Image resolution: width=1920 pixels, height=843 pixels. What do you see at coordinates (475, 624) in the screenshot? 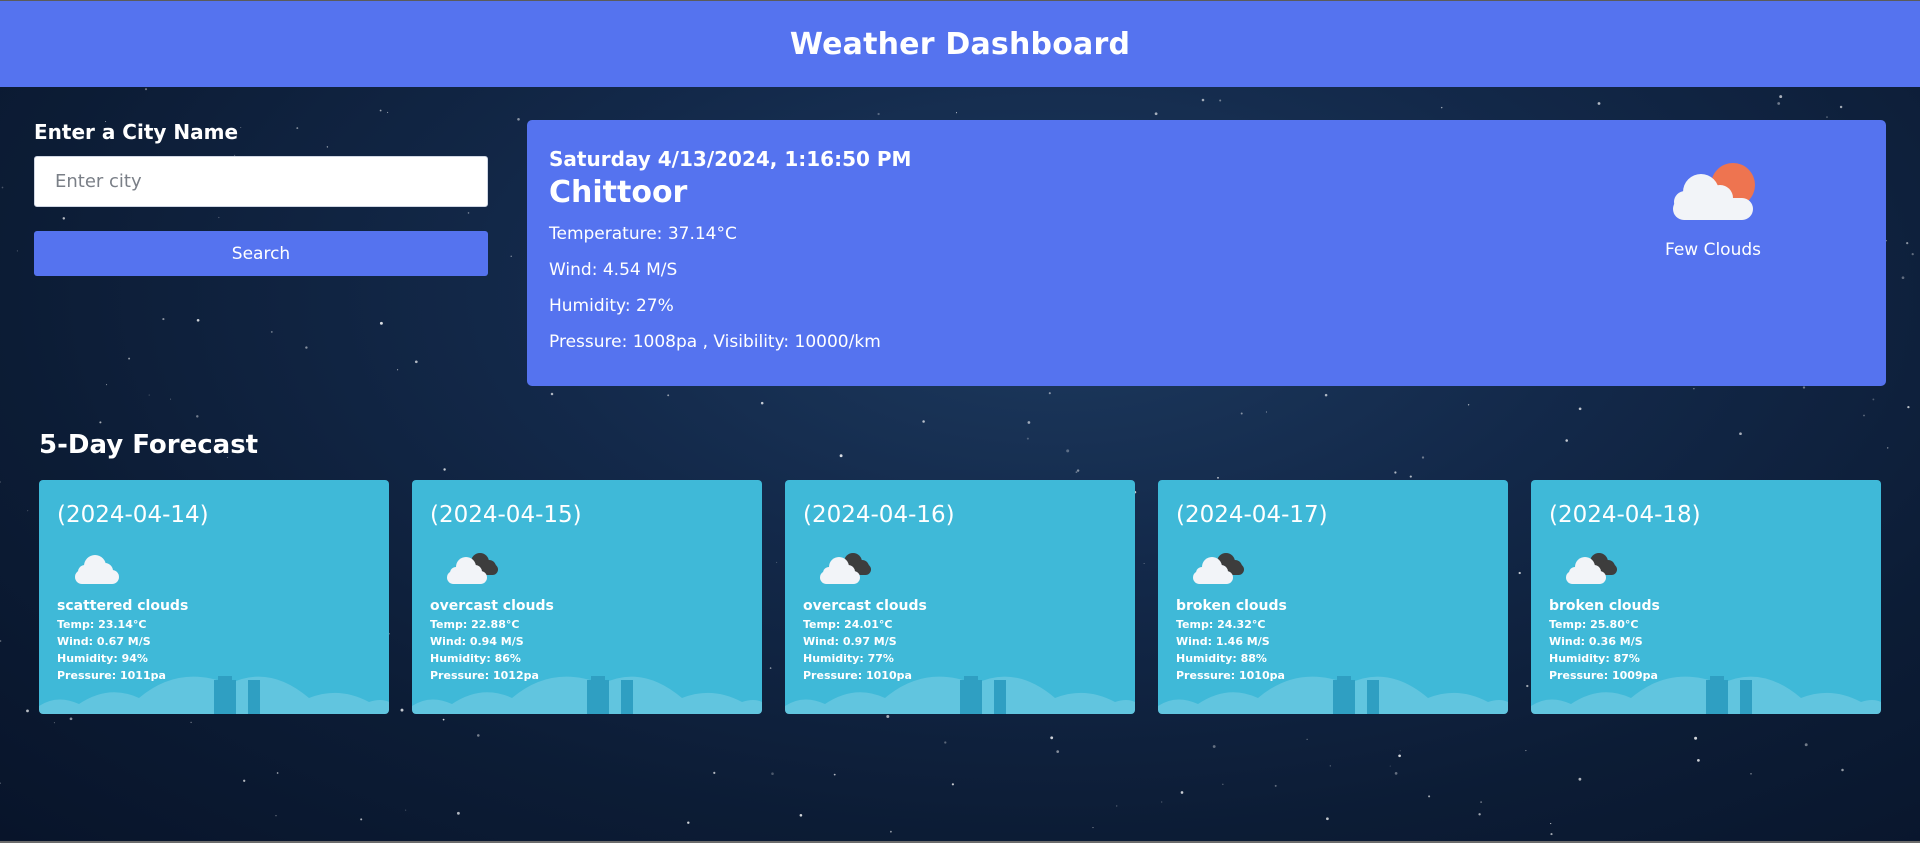
I see `forecast-temp: Temp: 22.88°C` at bounding box center [475, 624].